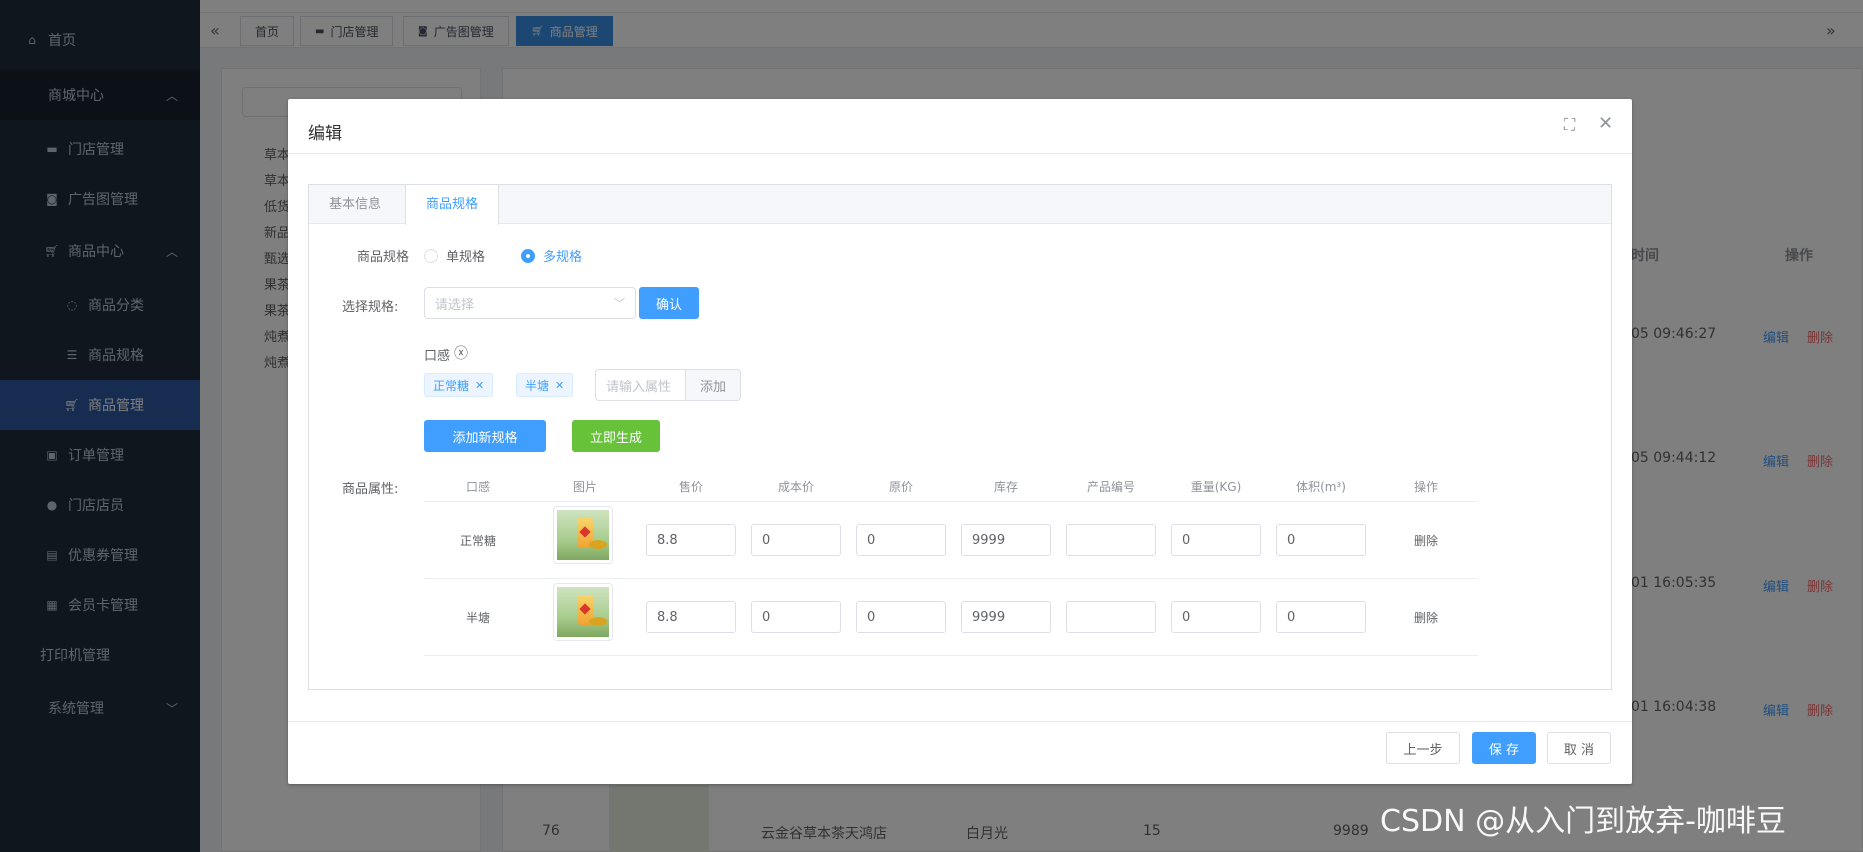 The image size is (1863, 852). Describe the element at coordinates (537, 385) in the screenshot. I see `chip-label: 半塘` at that location.